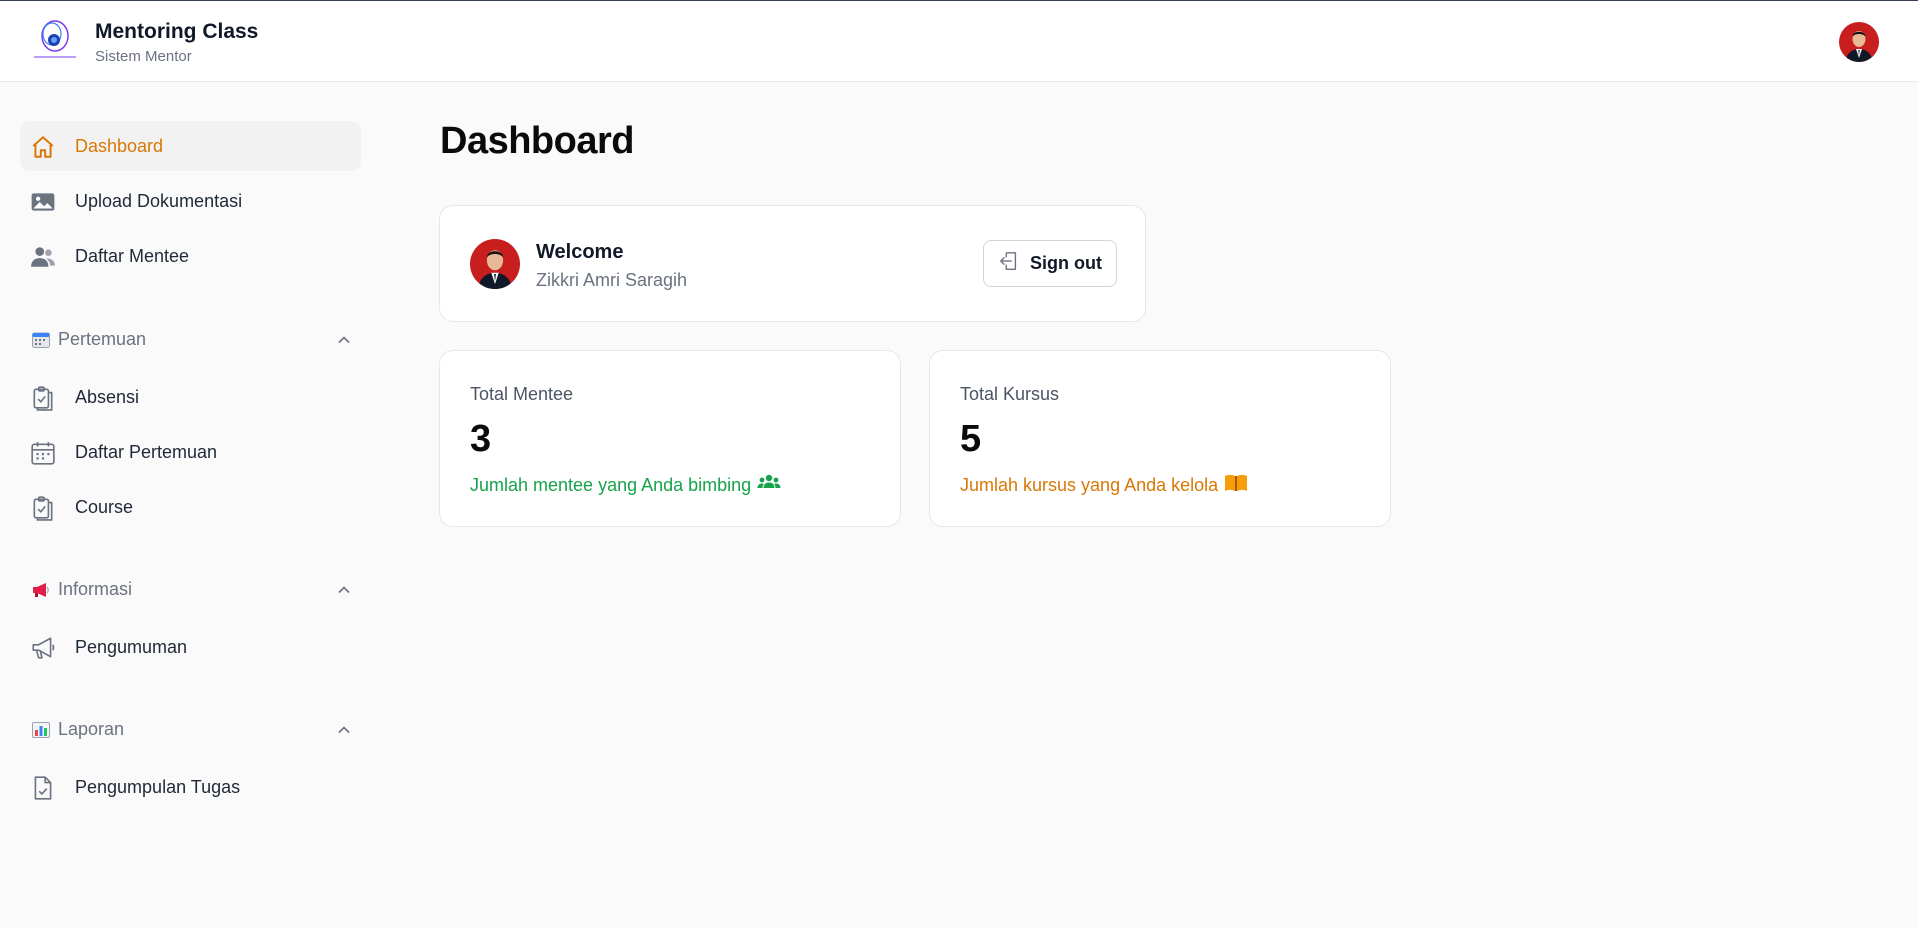 The image size is (1918, 928). I want to click on app-title: Mentoring Class, so click(177, 31).